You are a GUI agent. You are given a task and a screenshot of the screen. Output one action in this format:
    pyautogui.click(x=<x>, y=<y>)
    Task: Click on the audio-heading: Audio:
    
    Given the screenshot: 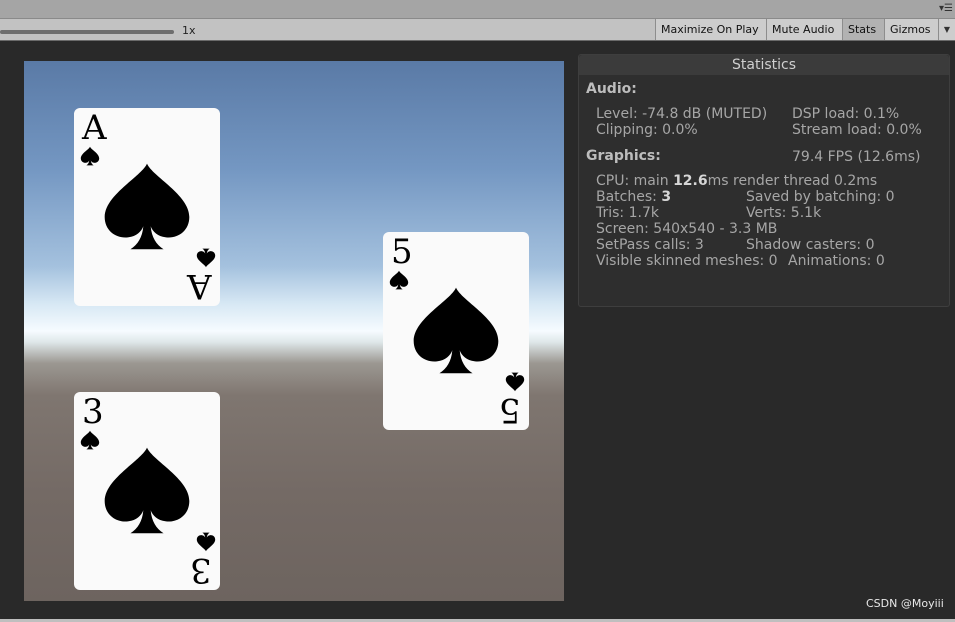 What is the action you would take?
    pyautogui.click(x=611, y=89)
    